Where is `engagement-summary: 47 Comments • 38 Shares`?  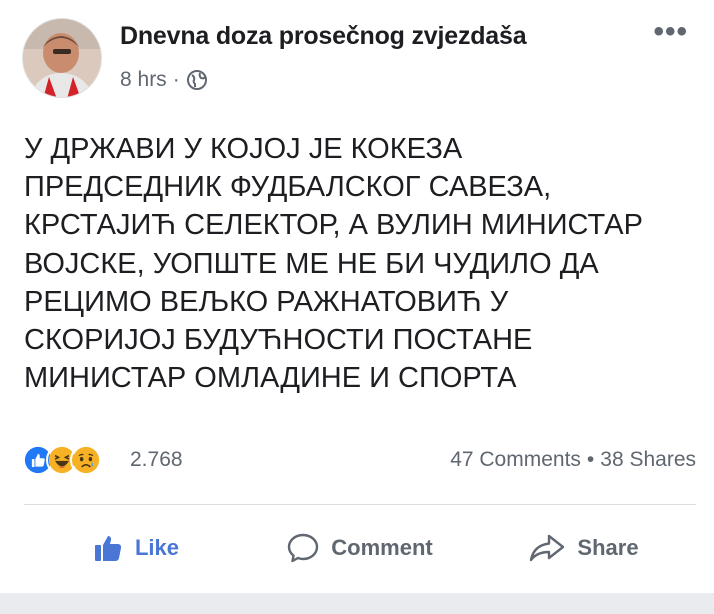 engagement-summary: 47 Comments • 38 Shares is located at coordinates (573, 460).